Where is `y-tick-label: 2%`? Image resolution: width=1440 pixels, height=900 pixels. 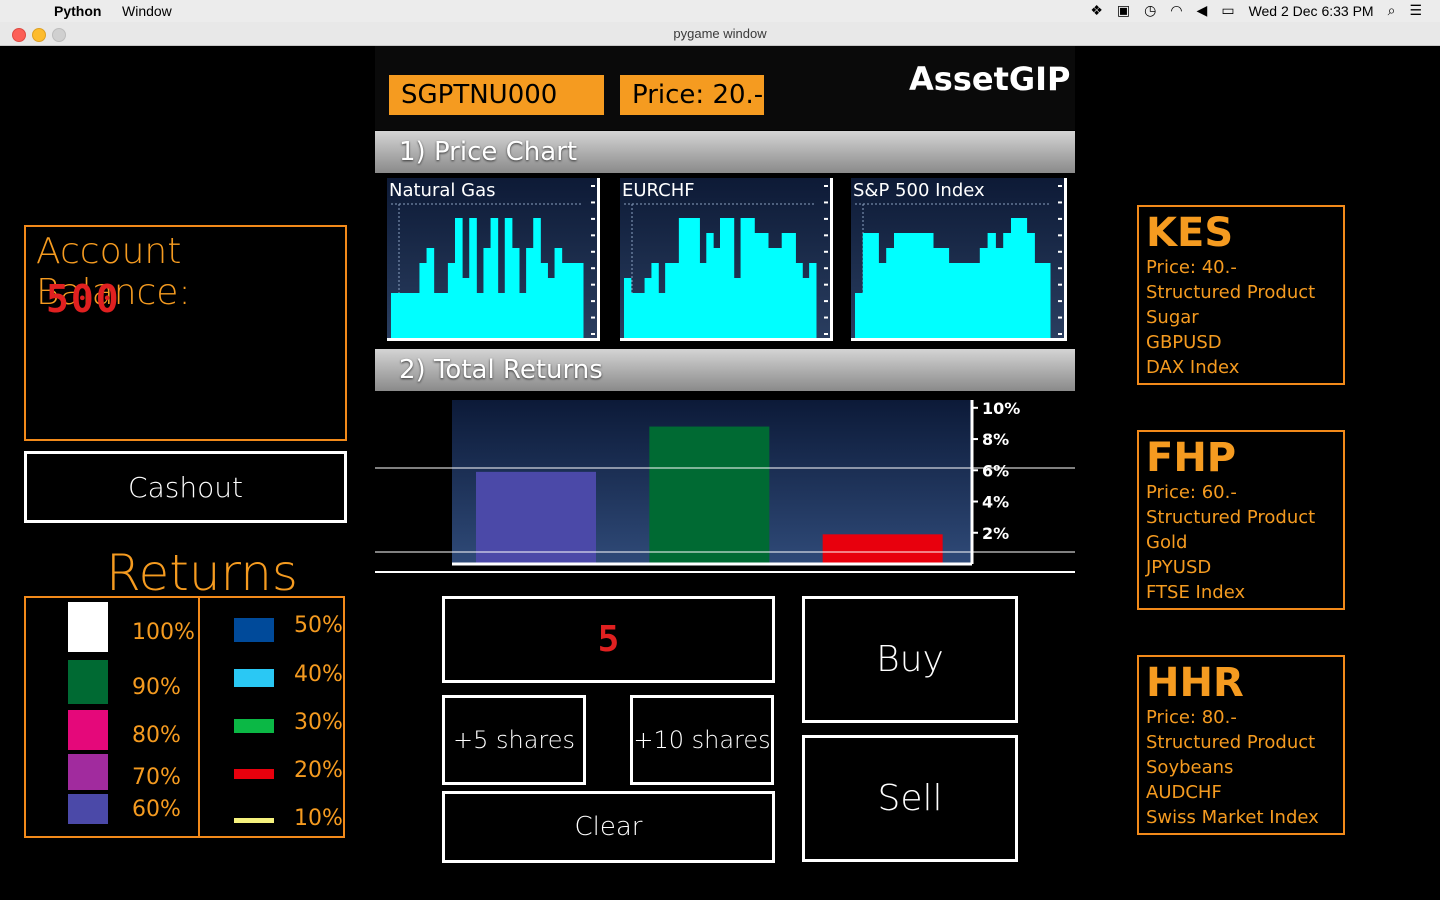
y-tick-label: 2% is located at coordinates (995, 533).